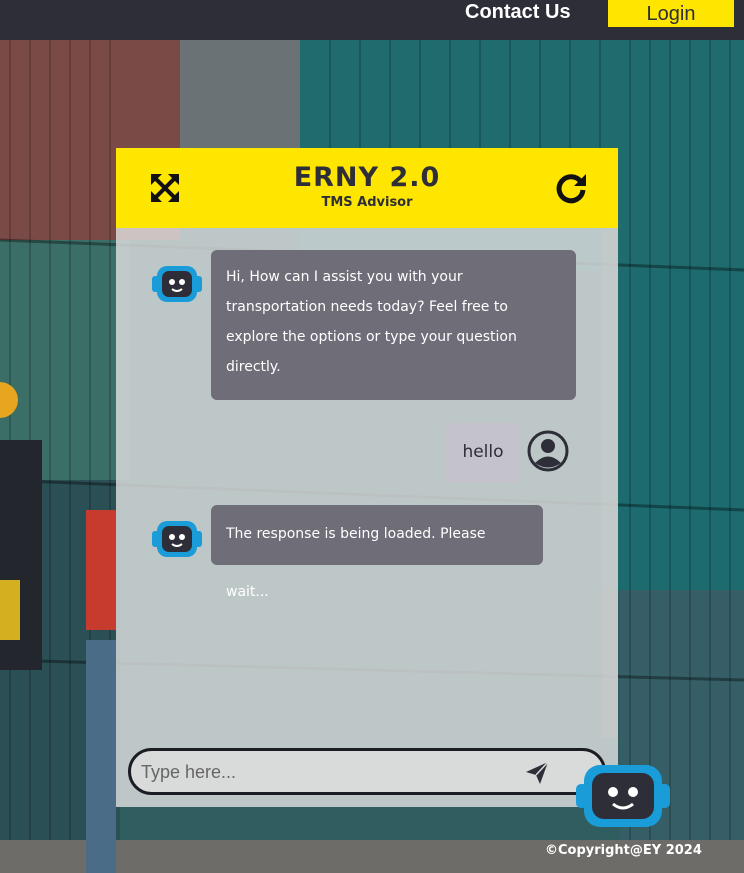 This screenshot has height=873, width=744. Describe the element at coordinates (367, 202) in the screenshot. I see `chat-subtitle: TMS Advisor` at that location.